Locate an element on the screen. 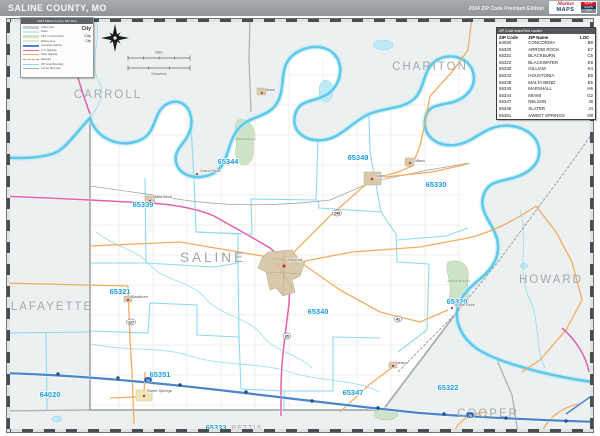  loc-cell: K4 is located at coordinates (590, 69).